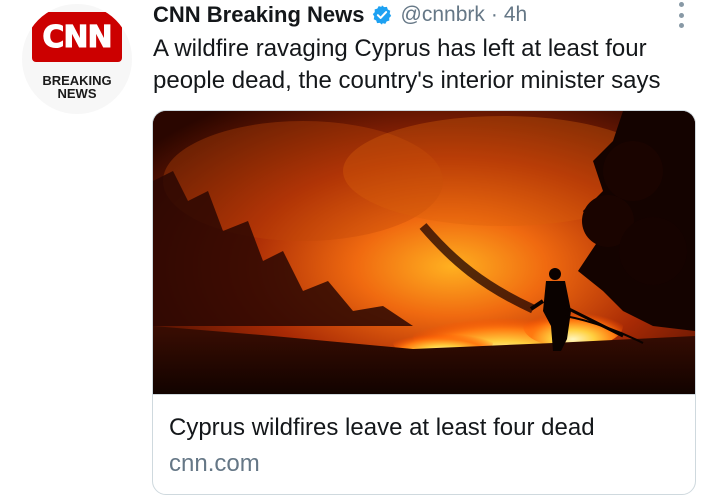 The width and height of the screenshot is (719, 497). Describe the element at coordinates (382, 15) in the screenshot. I see `verified-badge-icon` at that location.